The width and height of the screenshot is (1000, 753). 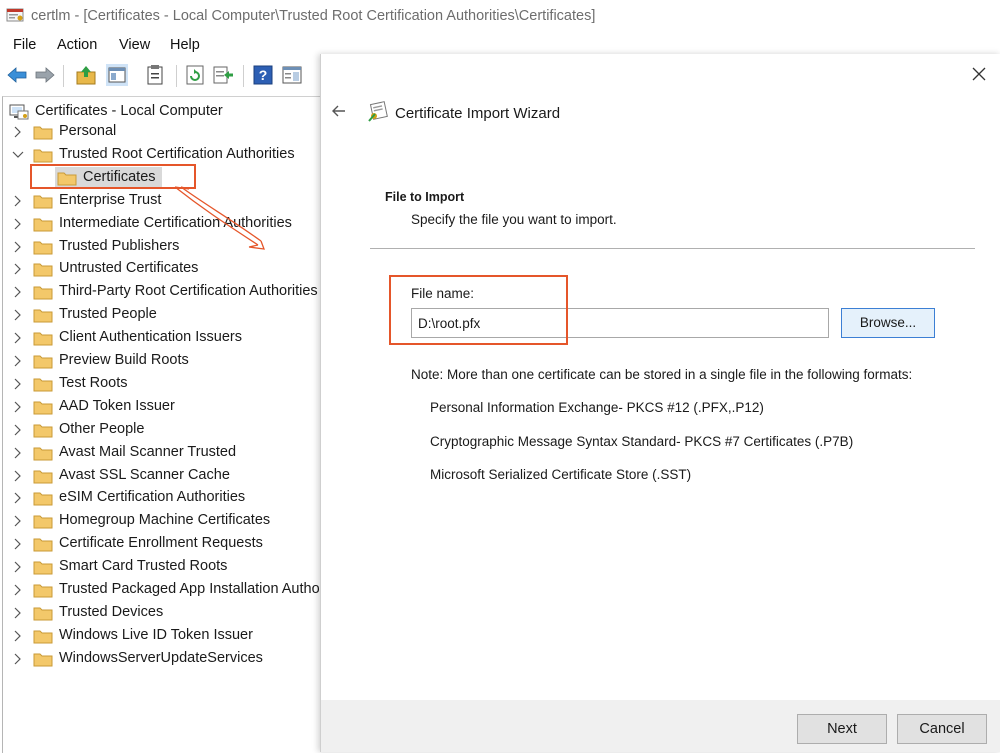 What do you see at coordinates (24, 45) in the screenshot?
I see `menu-file: File` at bounding box center [24, 45].